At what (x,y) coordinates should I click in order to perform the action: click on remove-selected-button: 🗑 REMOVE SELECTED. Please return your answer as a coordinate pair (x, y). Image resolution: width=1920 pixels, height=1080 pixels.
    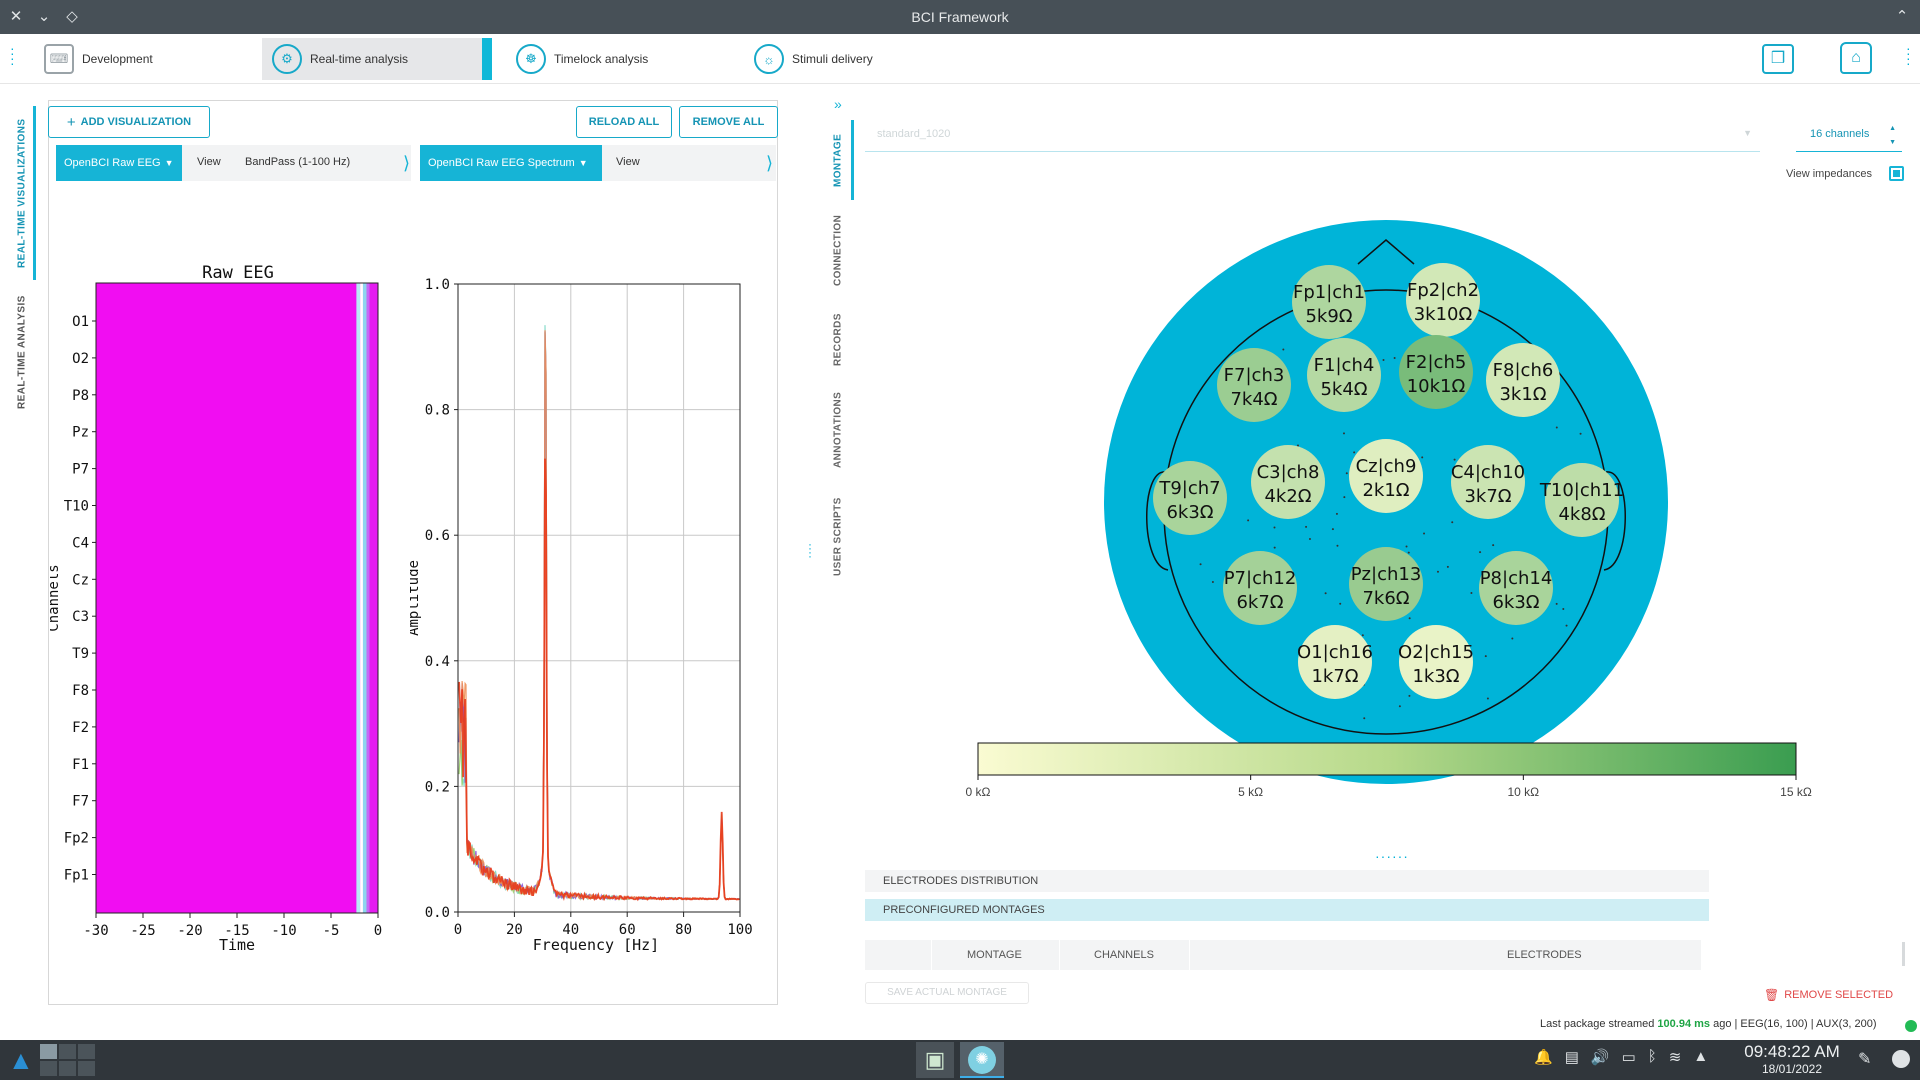
    Looking at the image, I should click on (1828, 995).